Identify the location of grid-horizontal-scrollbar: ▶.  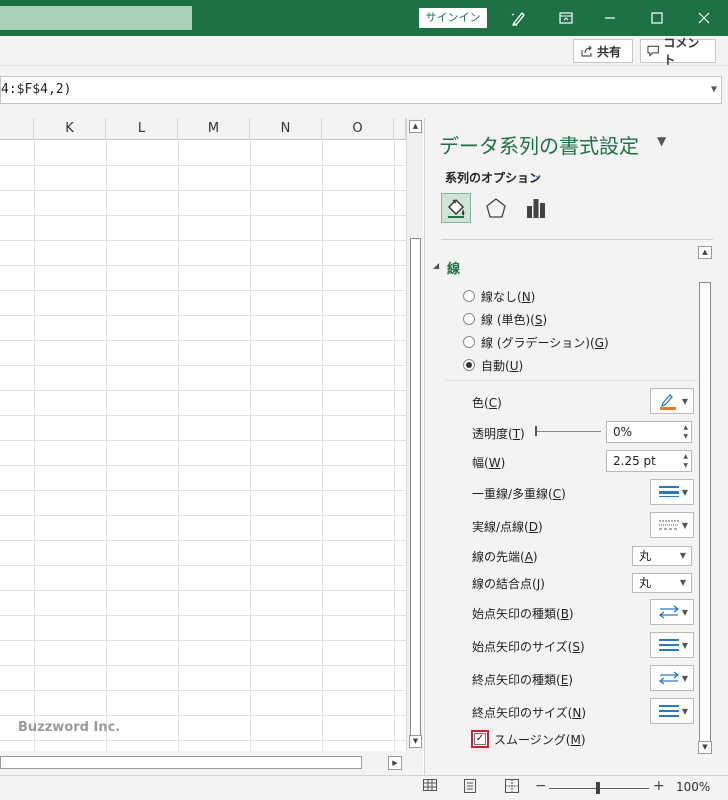
(211, 763).